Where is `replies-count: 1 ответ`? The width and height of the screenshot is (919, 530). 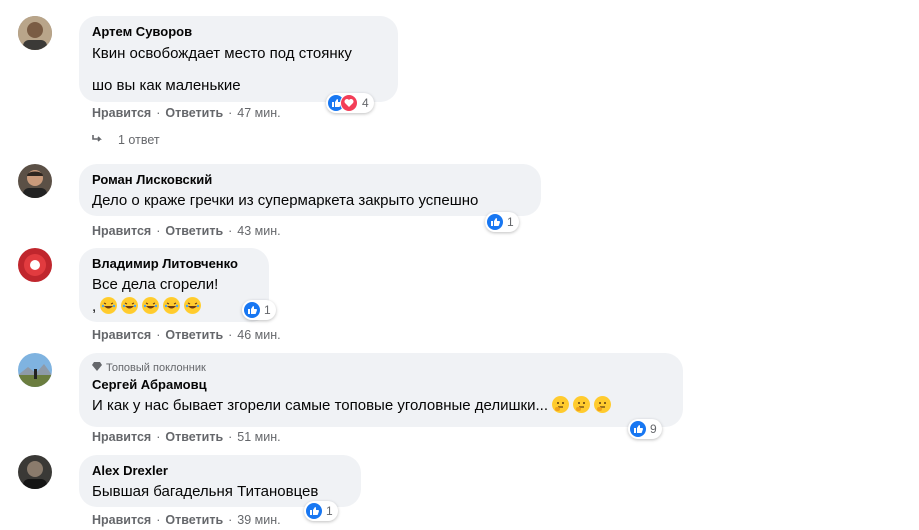 replies-count: 1 ответ is located at coordinates (139, 140).